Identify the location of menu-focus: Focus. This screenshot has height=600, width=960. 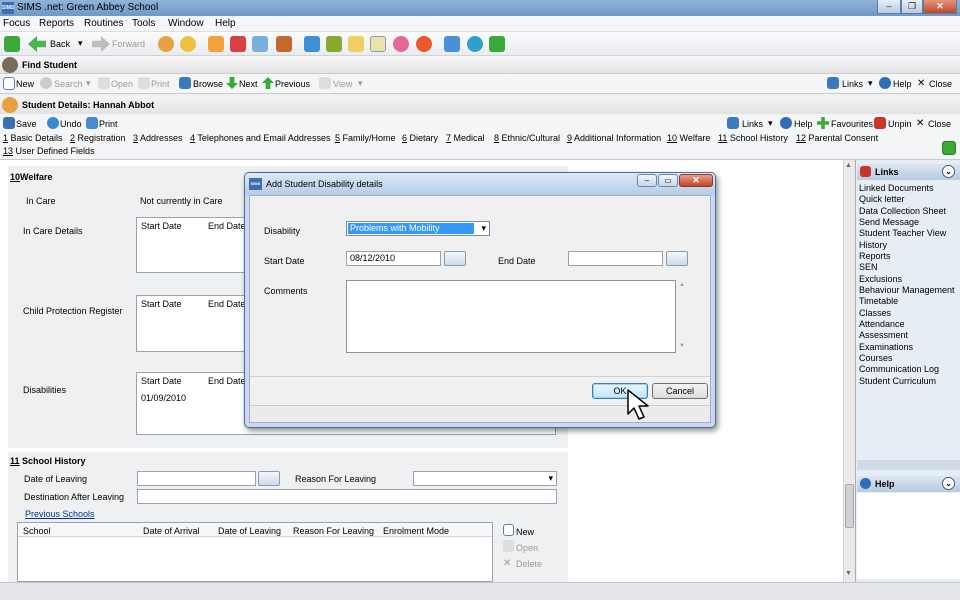
(16, 23).